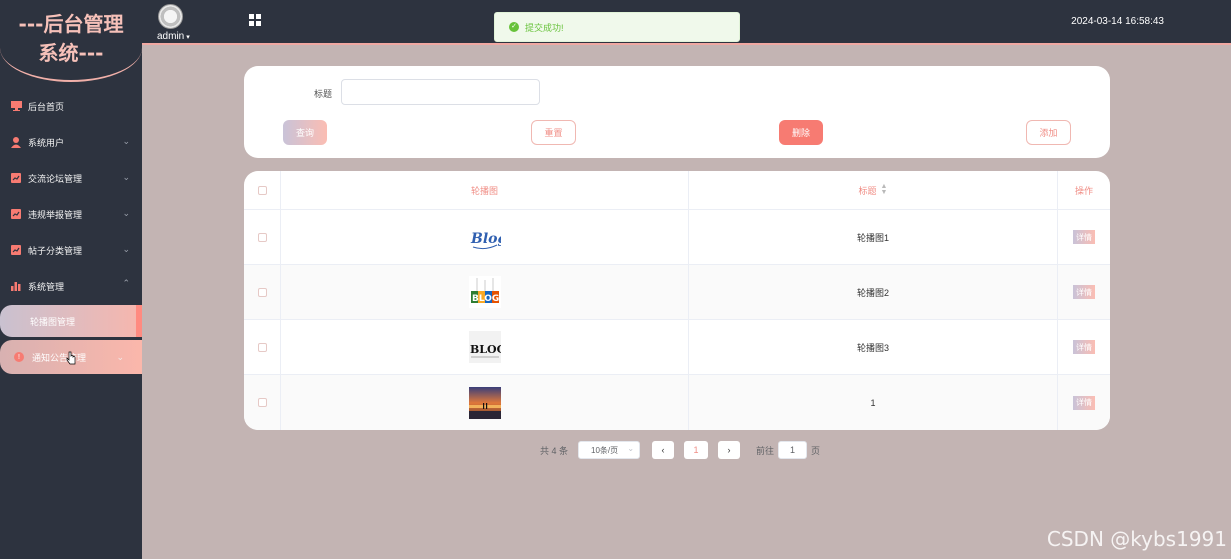  I want to click on title-cell: 轮播图1, so click(873, 237).